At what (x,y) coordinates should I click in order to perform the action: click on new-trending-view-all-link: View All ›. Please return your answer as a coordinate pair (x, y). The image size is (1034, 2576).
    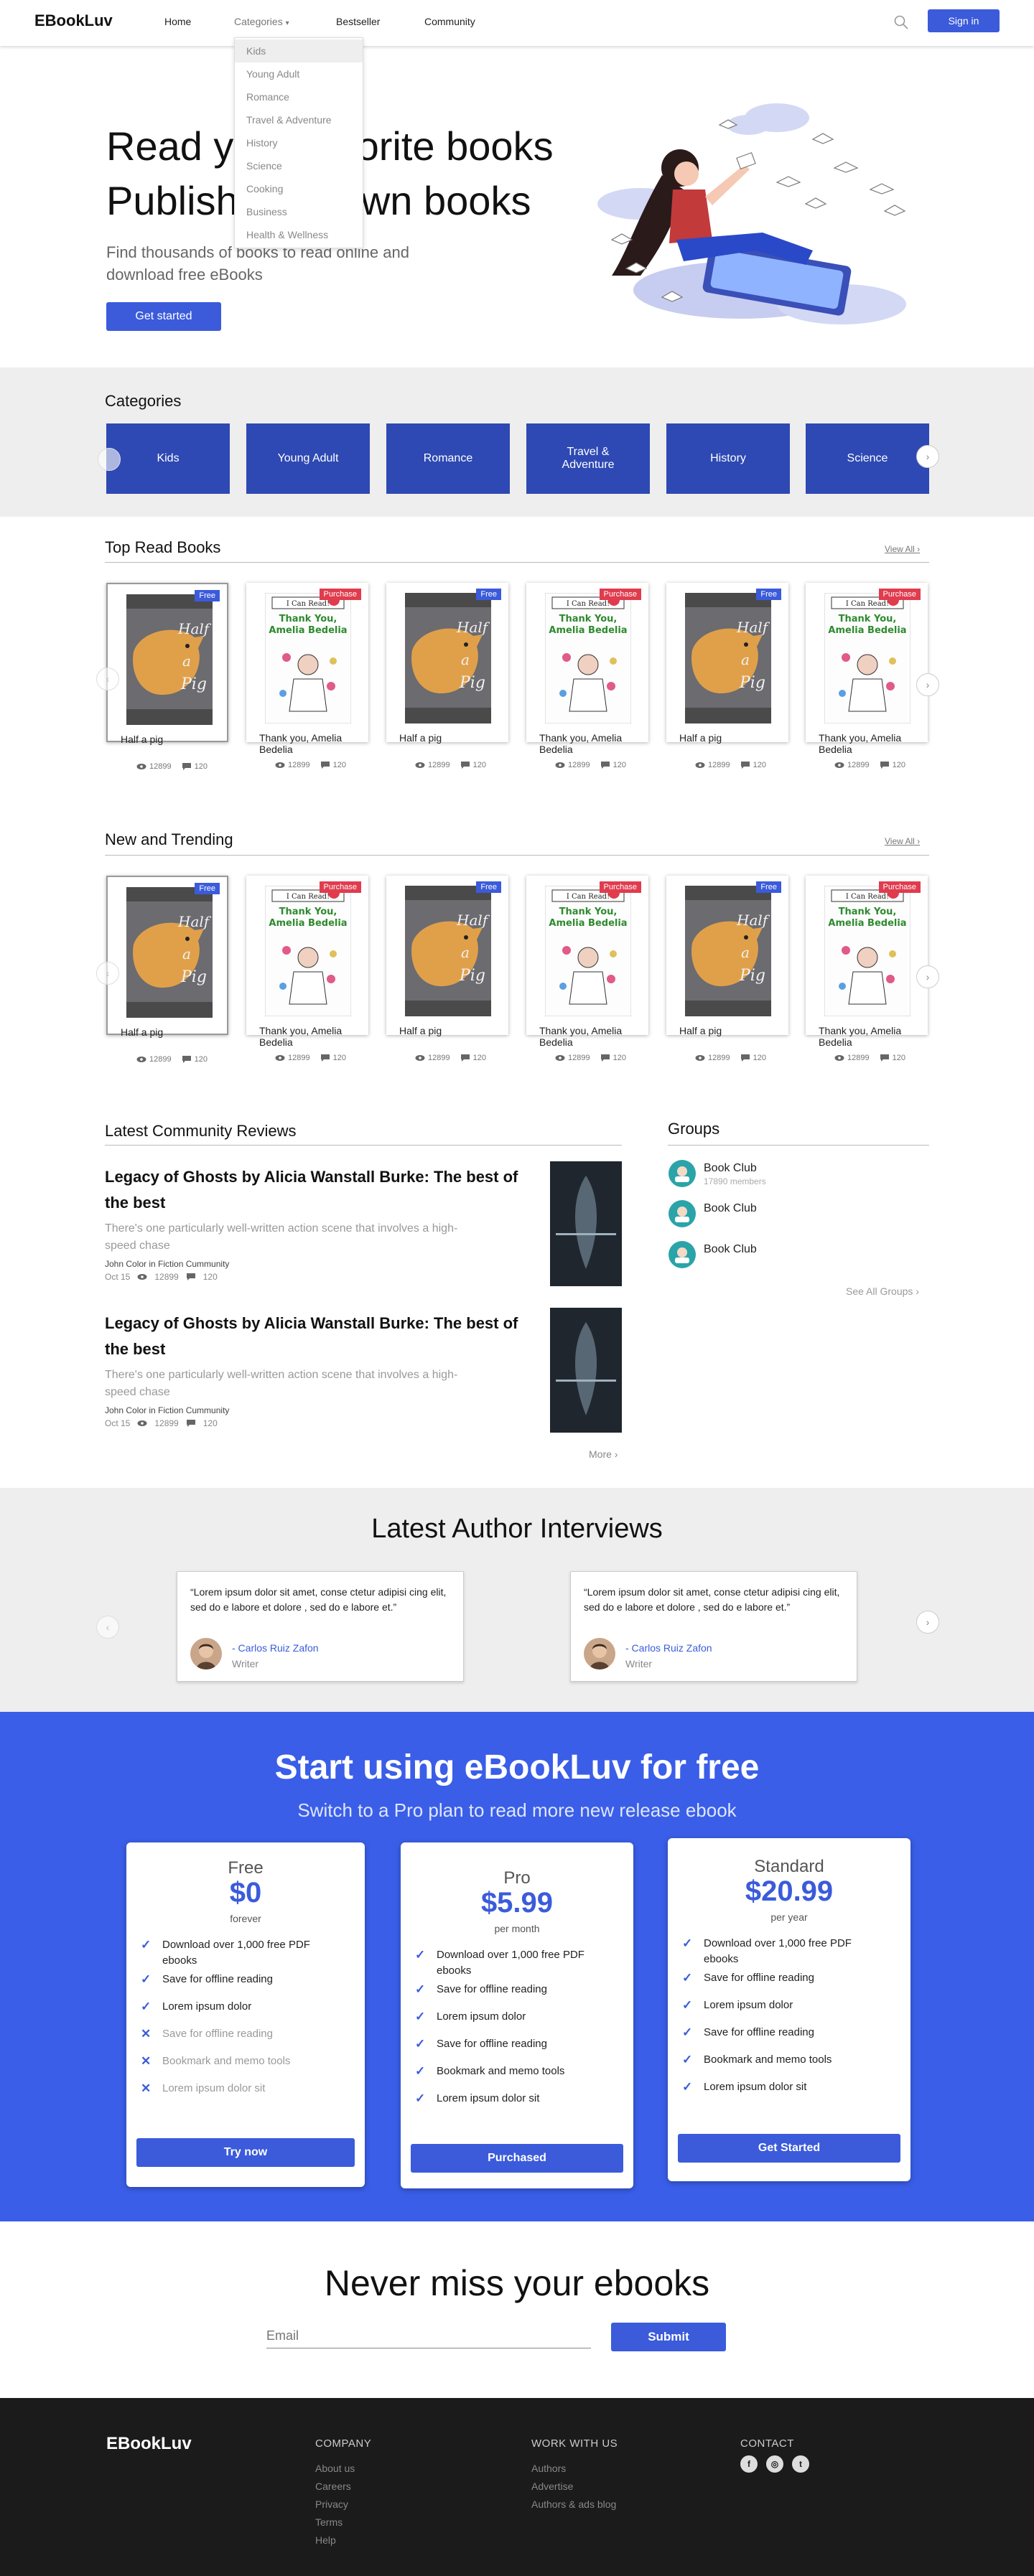
    Looking at the image, I should click on (902, 841).